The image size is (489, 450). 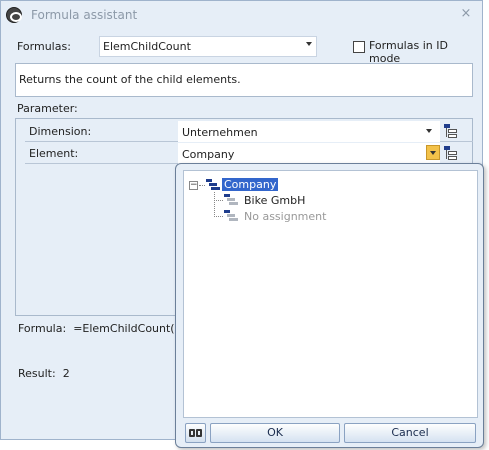 I want to click on window-title: Formula assistant, so click(x=84, y=15).